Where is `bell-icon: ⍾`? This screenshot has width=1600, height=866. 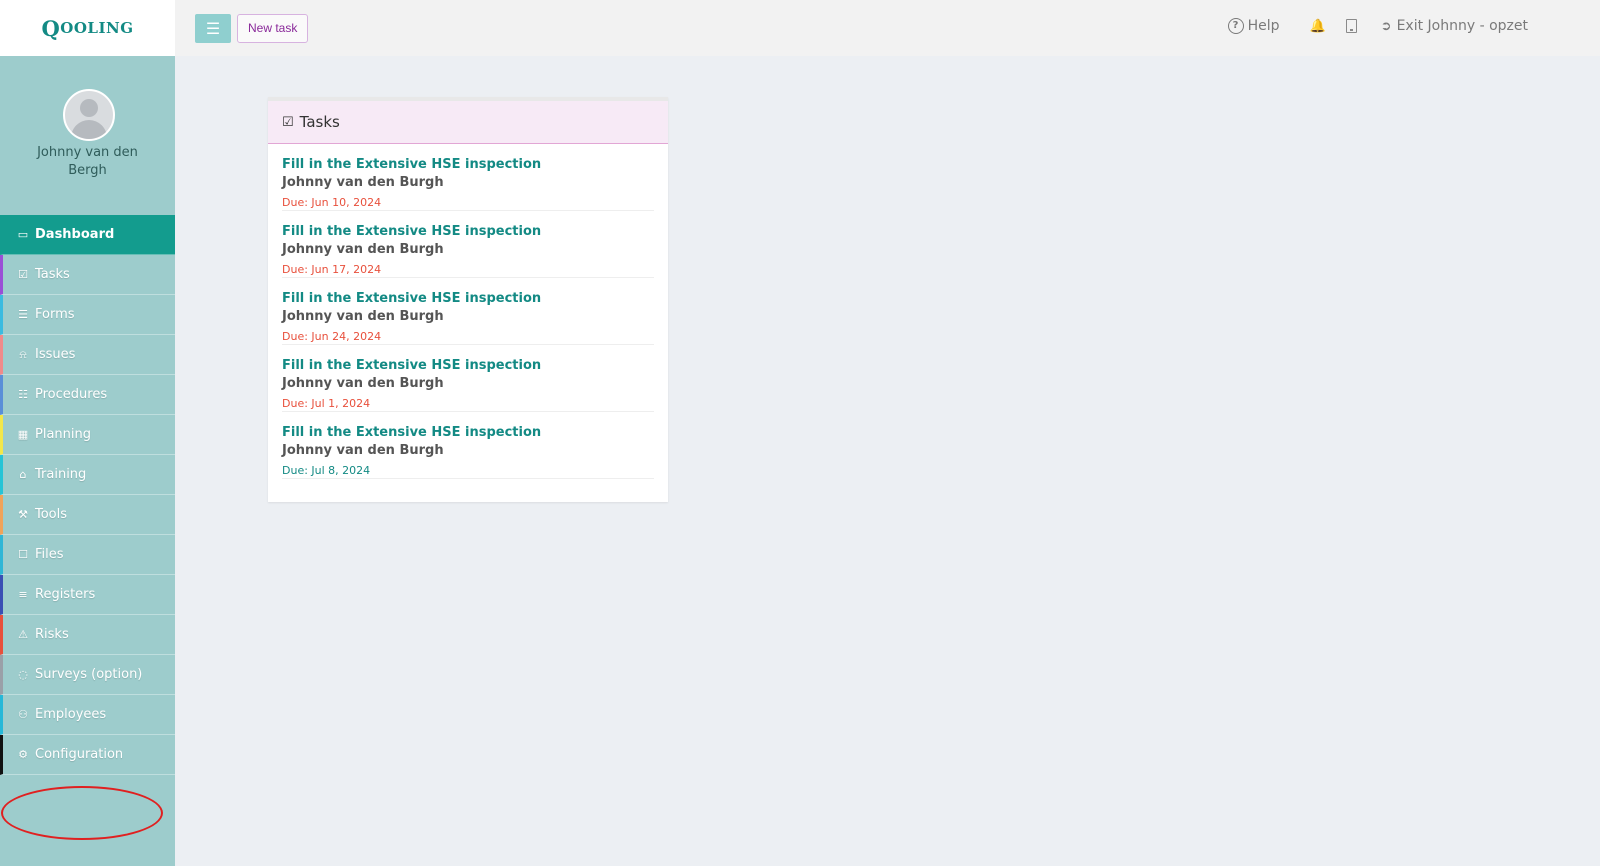 bell-icon: ⍾ is located at coordinates (23, 354).